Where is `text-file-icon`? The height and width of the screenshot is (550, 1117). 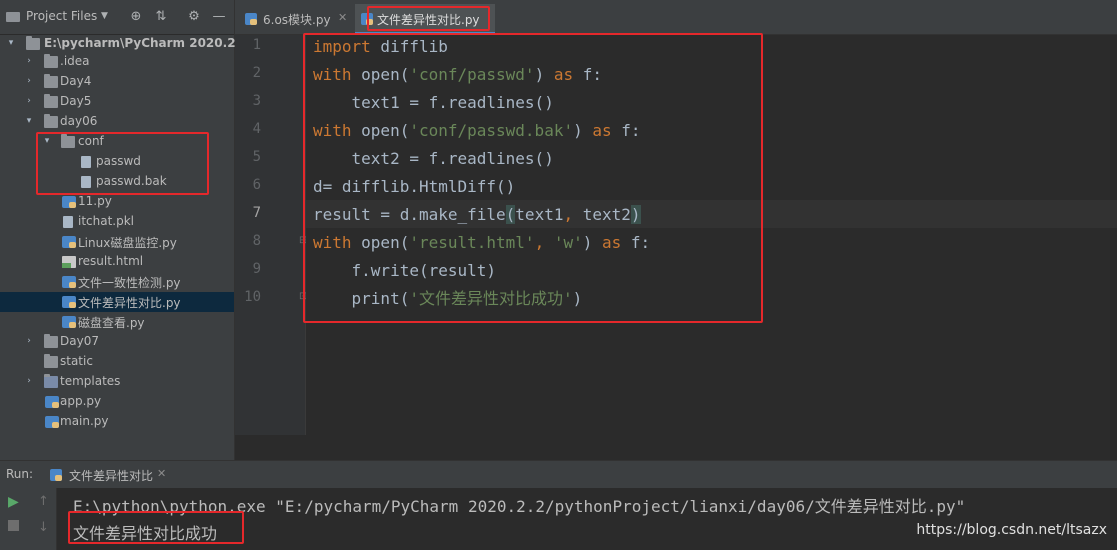
text-file-icon is located at coordinates (68, 222).